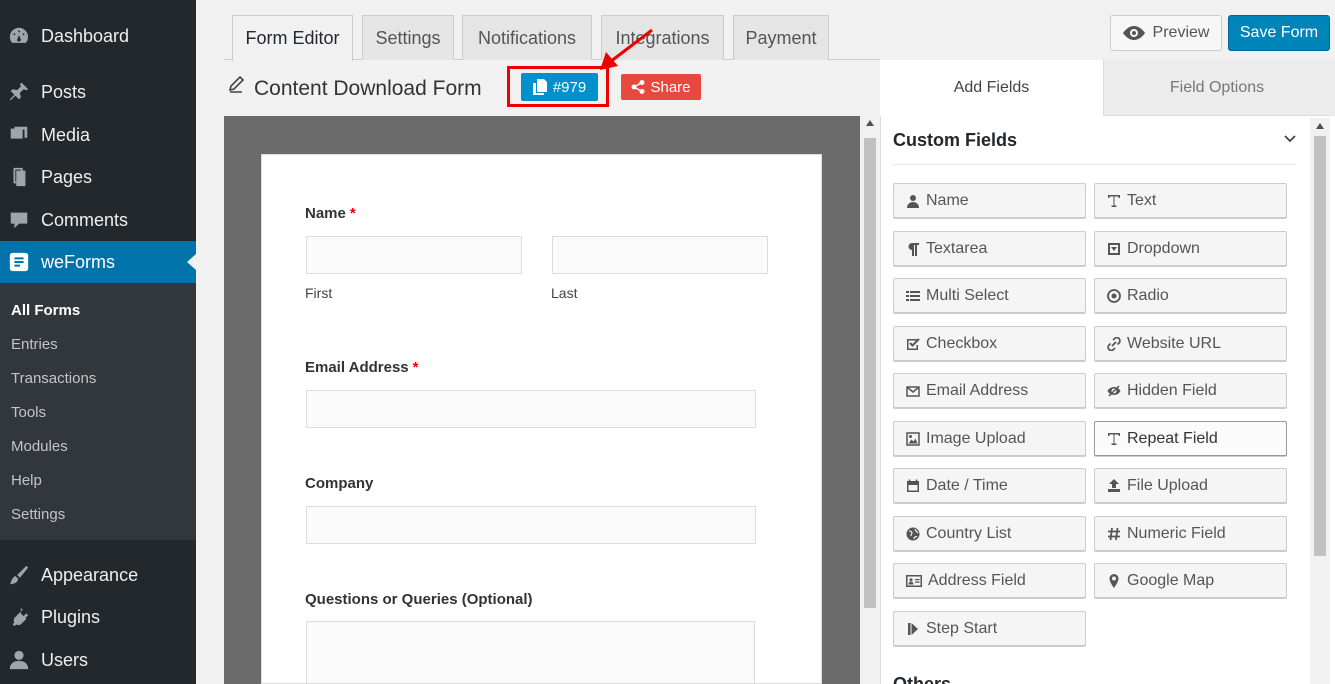  I want to click on questions-textarea, so click(530, 652).